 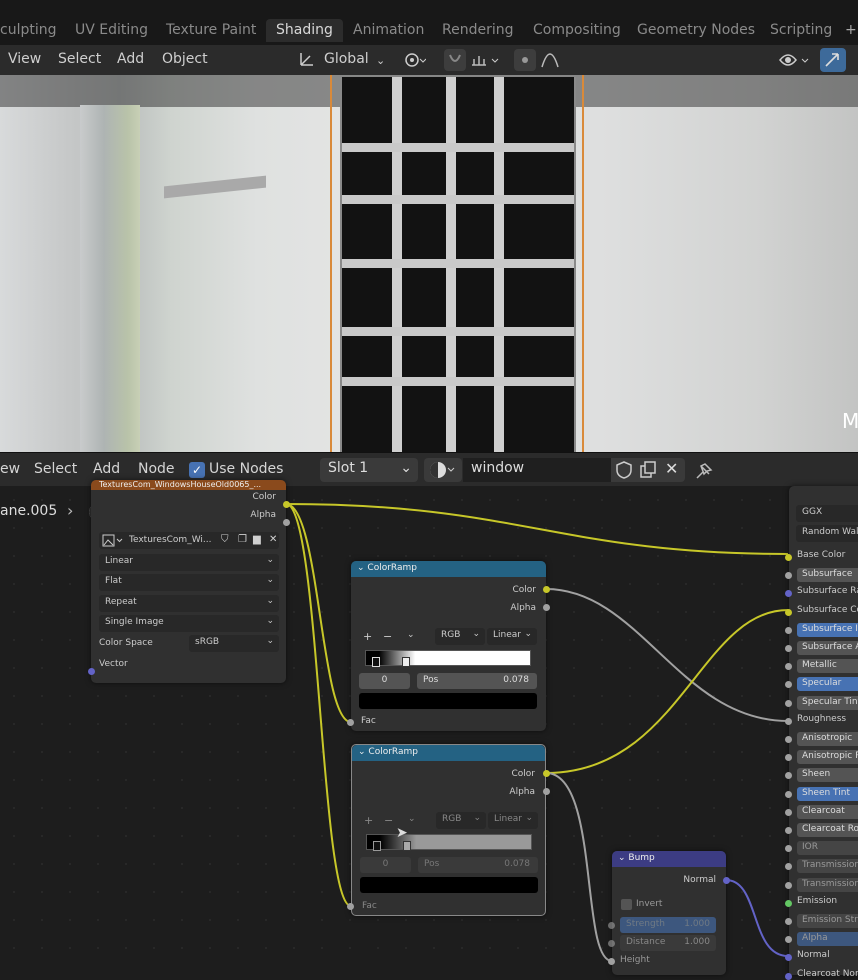 I want to click on projection-dropdown: Flat ⌄, so click(x=189, y=582).